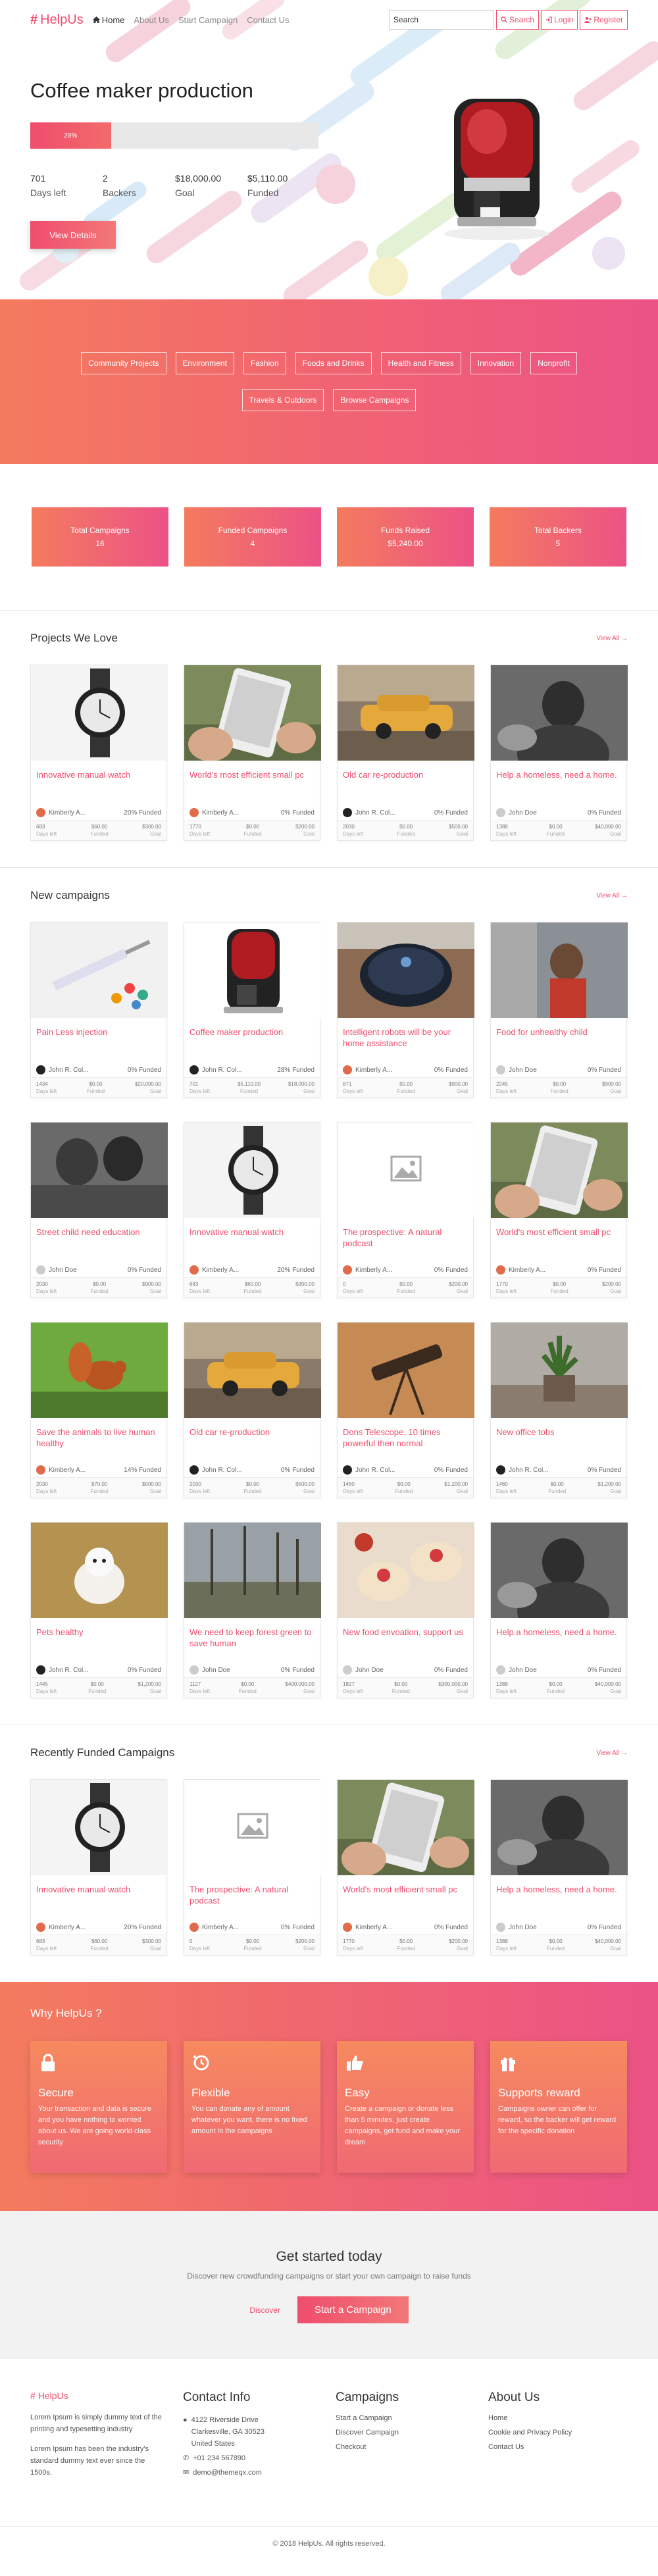  Describe the element at coordinates (496, 363) in the screenshot. I see `category-button: Innovation` at that location.